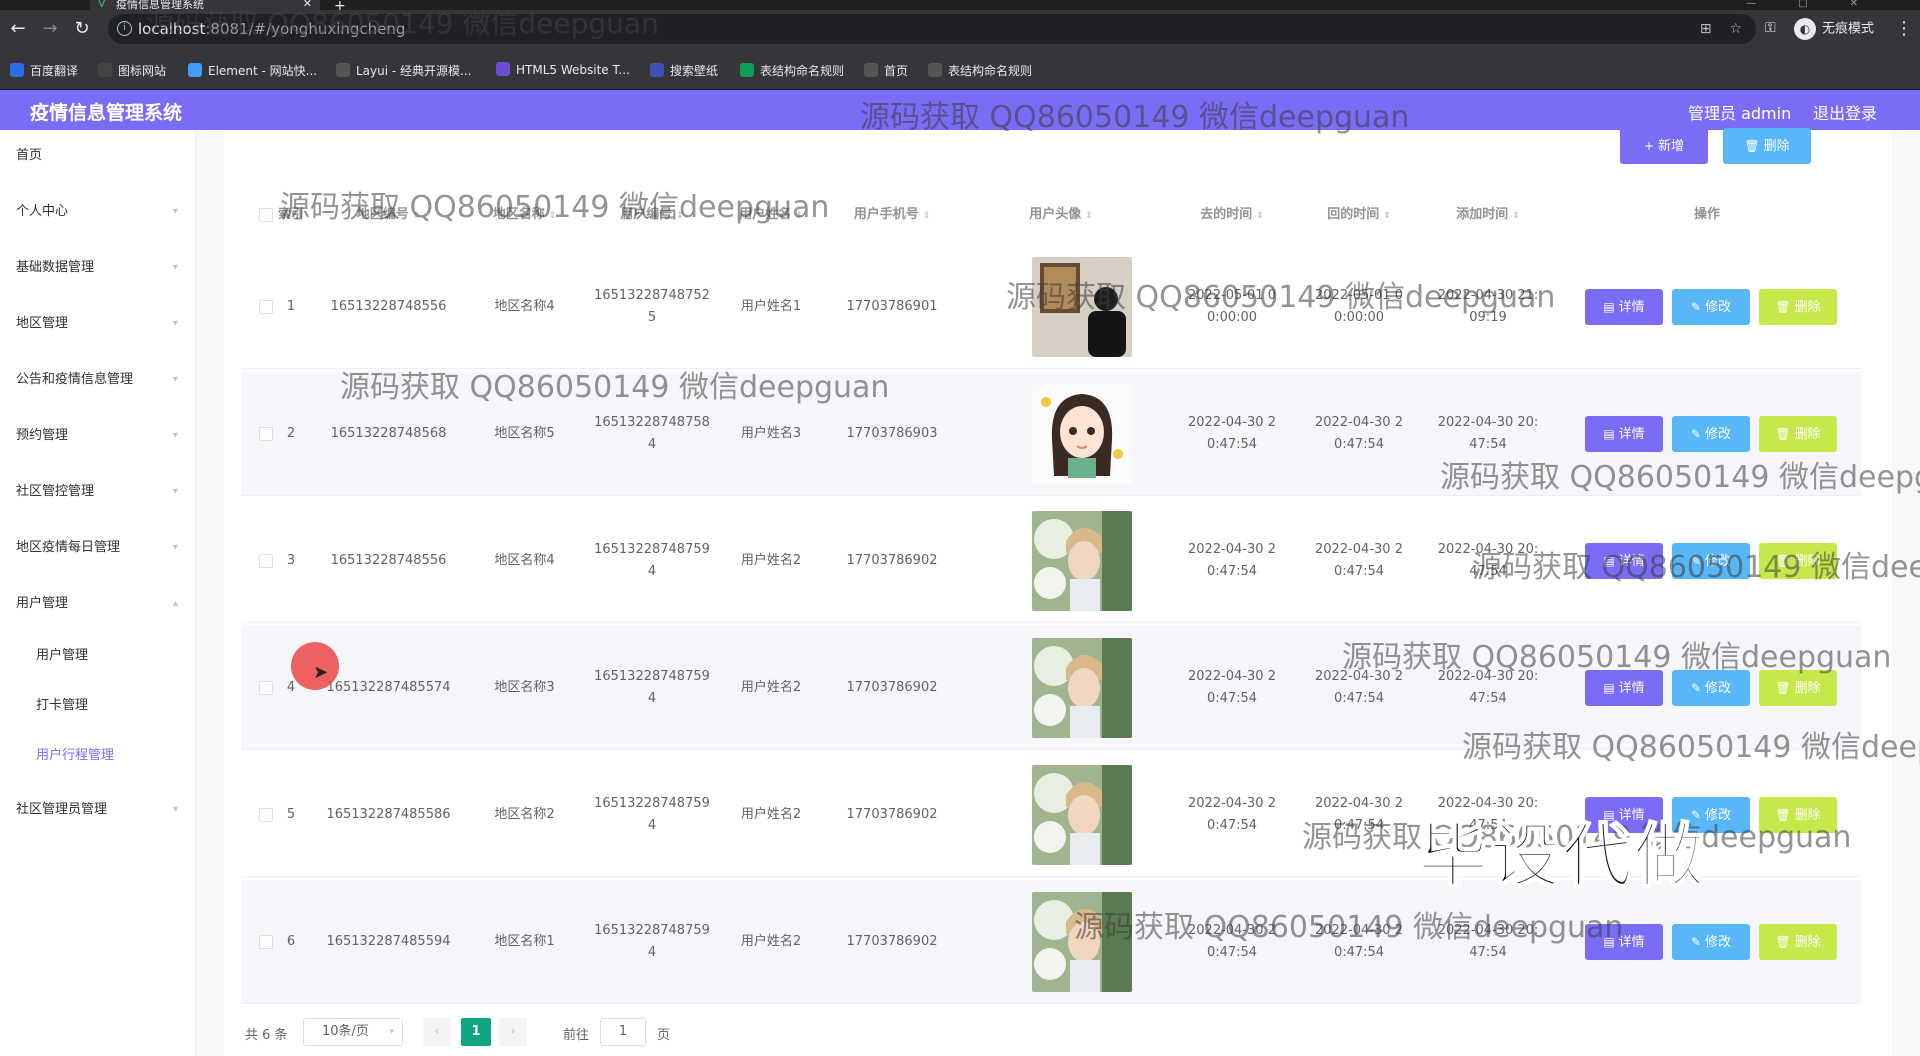 This screenshot has height=1056, width=1920. What do you see at coordinates (132, 70) in the screenshot?
I see `bookmark-item: 图标网站` at bounding box center [132, 70].